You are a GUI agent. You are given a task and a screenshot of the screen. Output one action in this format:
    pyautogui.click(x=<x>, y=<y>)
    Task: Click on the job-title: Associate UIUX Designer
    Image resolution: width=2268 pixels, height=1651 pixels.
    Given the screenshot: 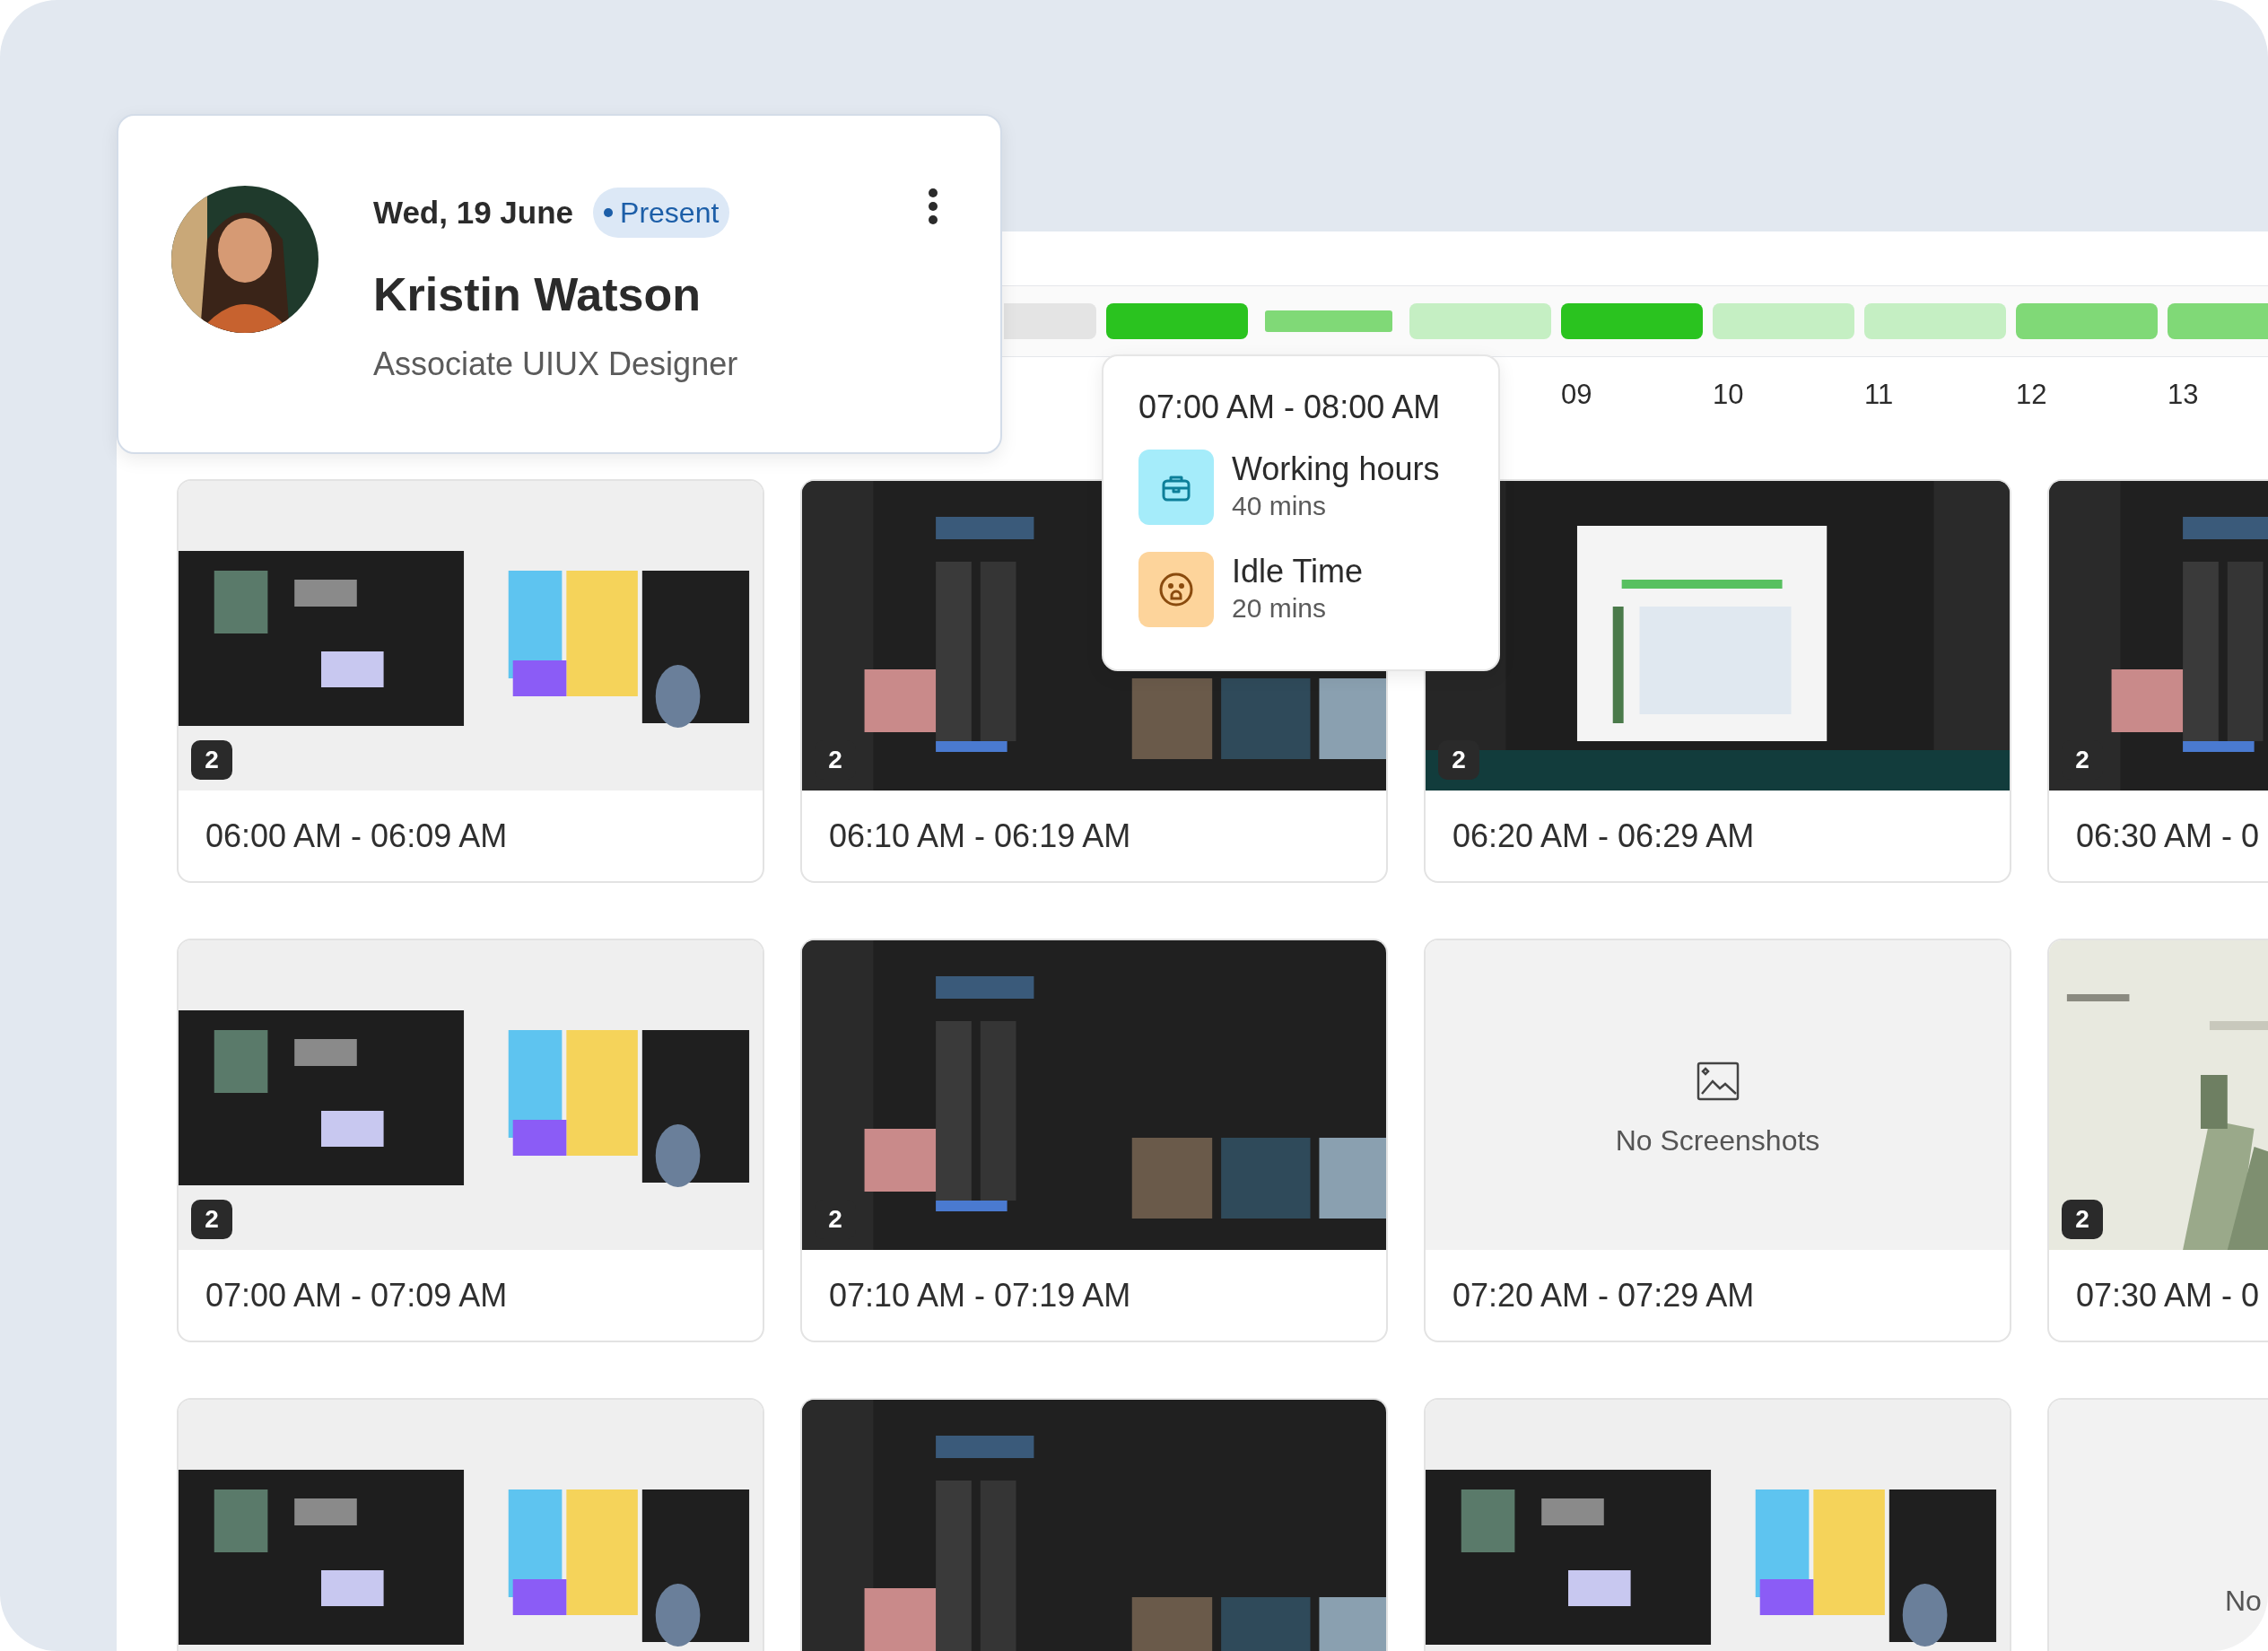 What is the action you would take?
    pyautogui.click(x=555, y=364)
    